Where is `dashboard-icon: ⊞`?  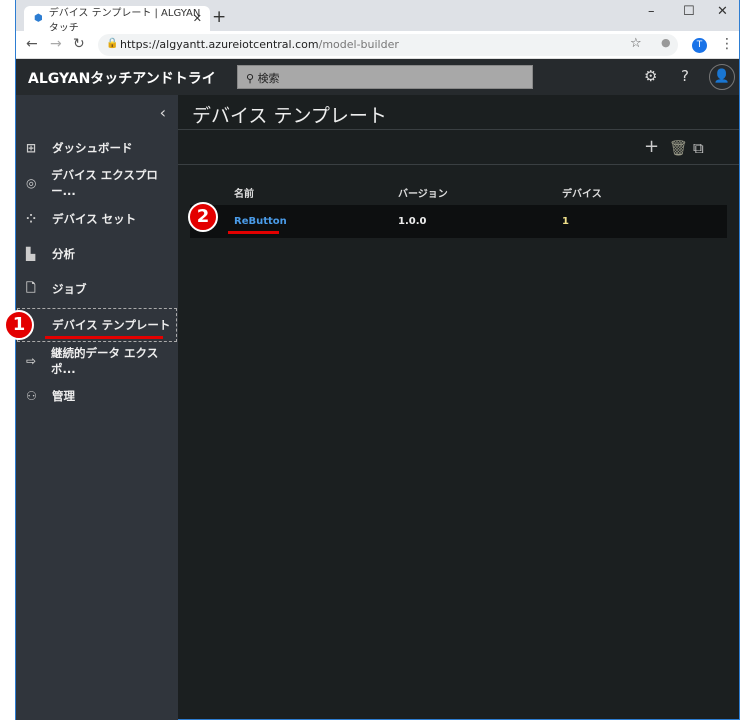 dashboard-icon: ⊞ is located at coordinates (31, 148).